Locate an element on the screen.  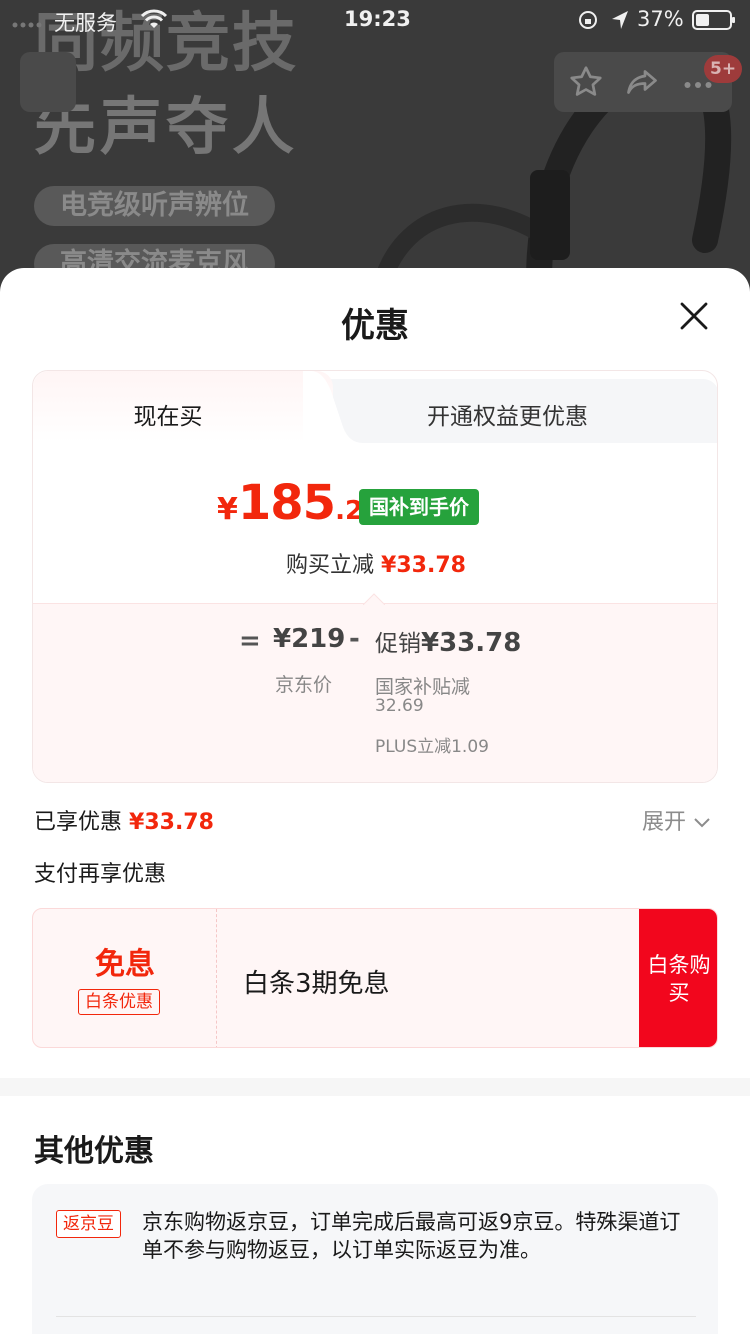
tab-slope is located at coordinates (333, 407).